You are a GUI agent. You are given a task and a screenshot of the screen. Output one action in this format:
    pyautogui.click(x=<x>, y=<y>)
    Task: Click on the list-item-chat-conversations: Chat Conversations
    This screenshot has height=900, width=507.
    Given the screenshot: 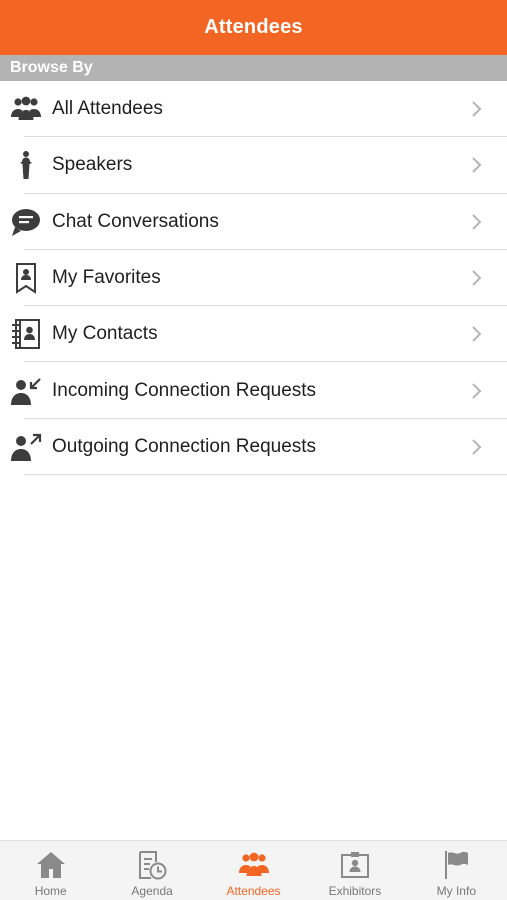 What is the action you would take?
    pyautogui.click(x=253, y=222)
    